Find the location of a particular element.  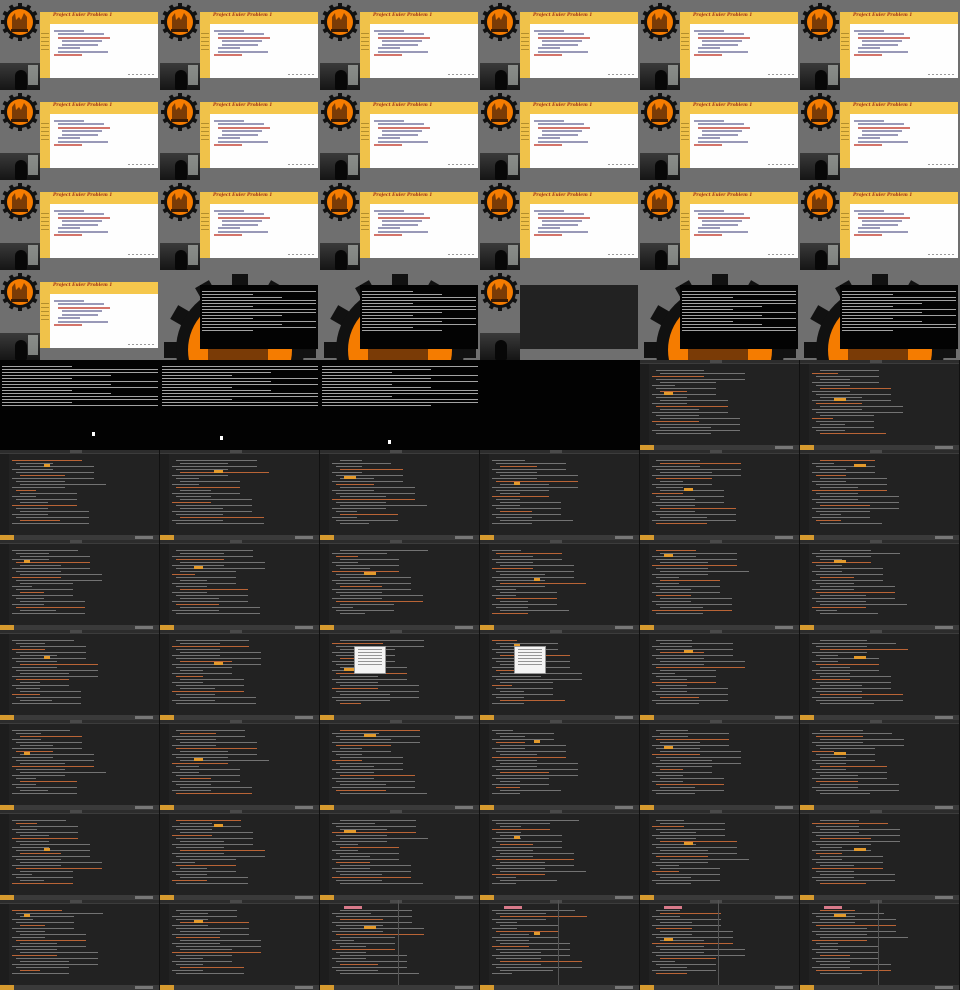

frame-blank is located at coordinates (560, 405).